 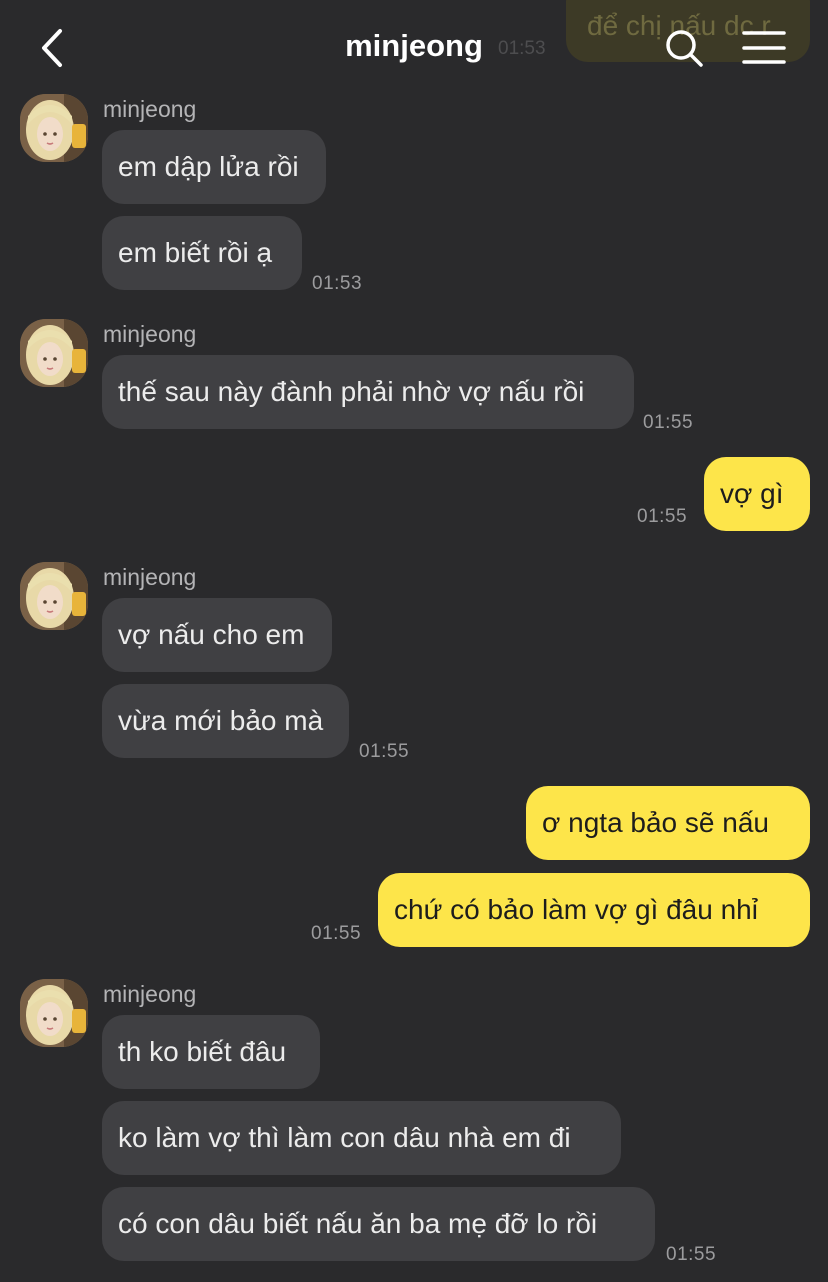 I want to click on message-bubble: em dập lửa rồi, so click(x=214, y=167).